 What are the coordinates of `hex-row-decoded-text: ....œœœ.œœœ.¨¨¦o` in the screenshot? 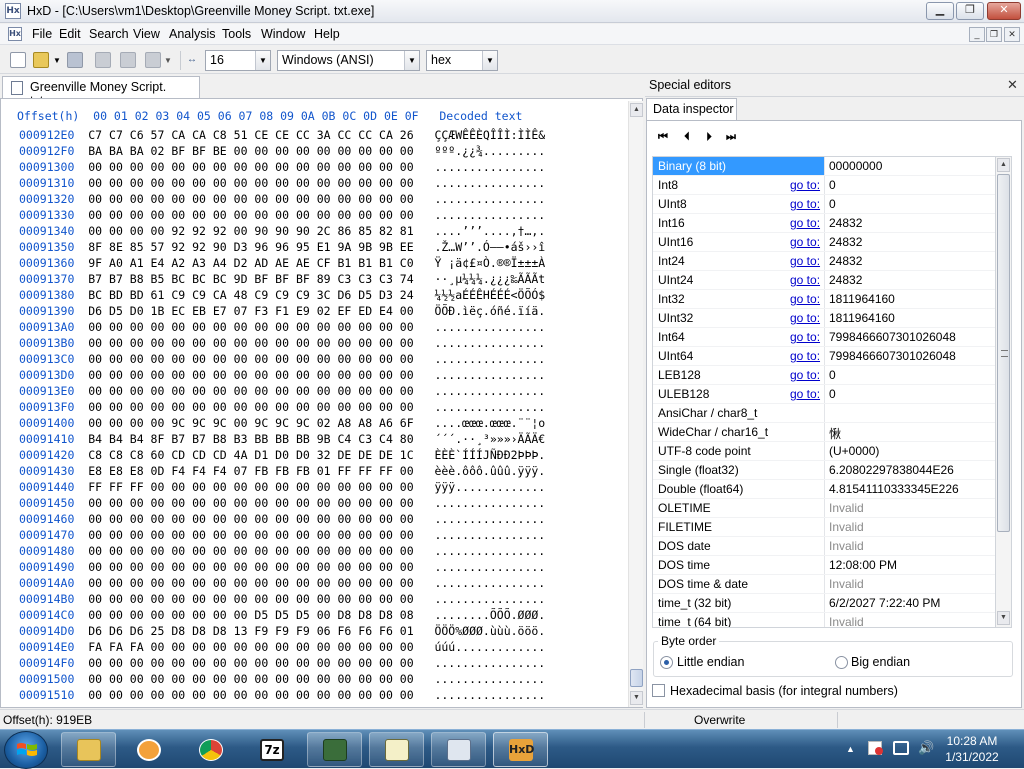 It's located at (489, 423).